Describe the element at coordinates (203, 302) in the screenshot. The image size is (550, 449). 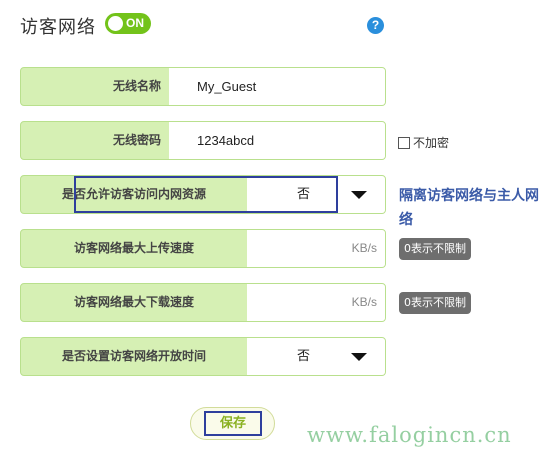
I see `download-row: 访客网络最大下载速度 KB/s` at that location.